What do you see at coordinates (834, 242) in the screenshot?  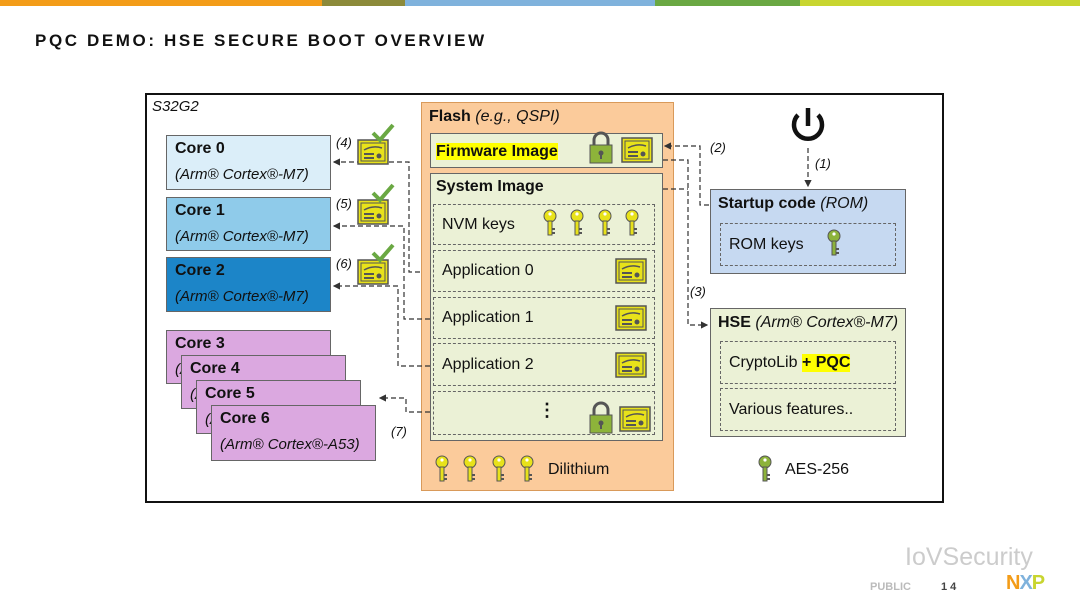 I see `rom-key-icon` at bounding box center [834, 242].